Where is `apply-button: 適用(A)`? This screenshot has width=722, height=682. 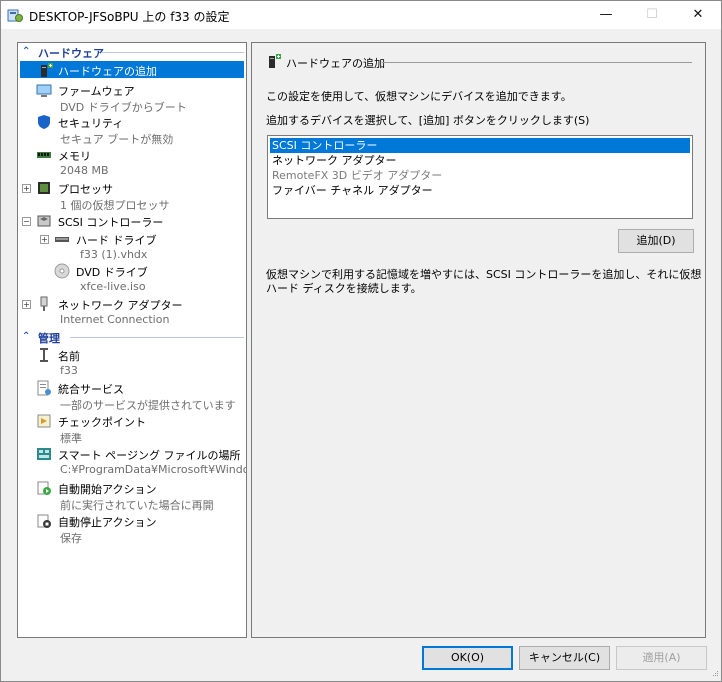
apply-button: 適用(A) is located at coordinates (661, 658).